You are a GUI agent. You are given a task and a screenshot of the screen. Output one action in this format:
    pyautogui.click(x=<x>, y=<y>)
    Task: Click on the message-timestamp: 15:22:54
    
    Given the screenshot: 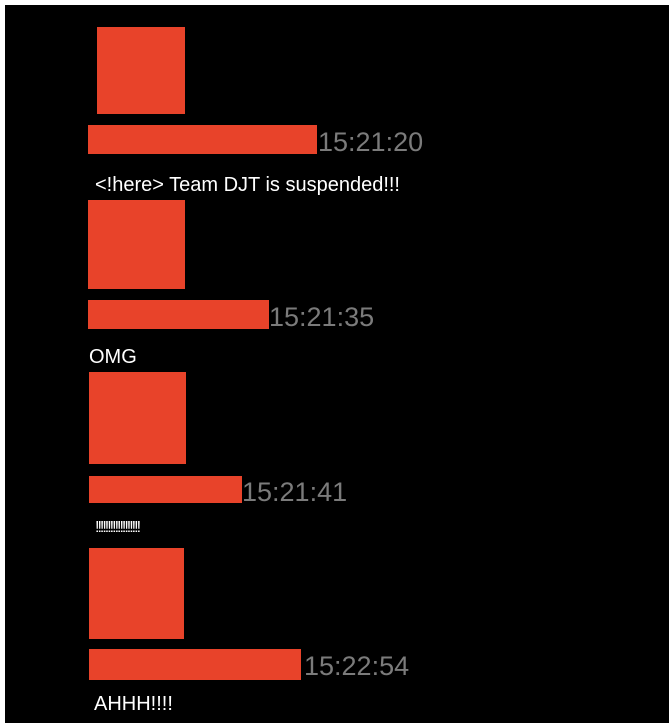 What is the action you would take?
    pyautogui.click(x=357, y=666)
    